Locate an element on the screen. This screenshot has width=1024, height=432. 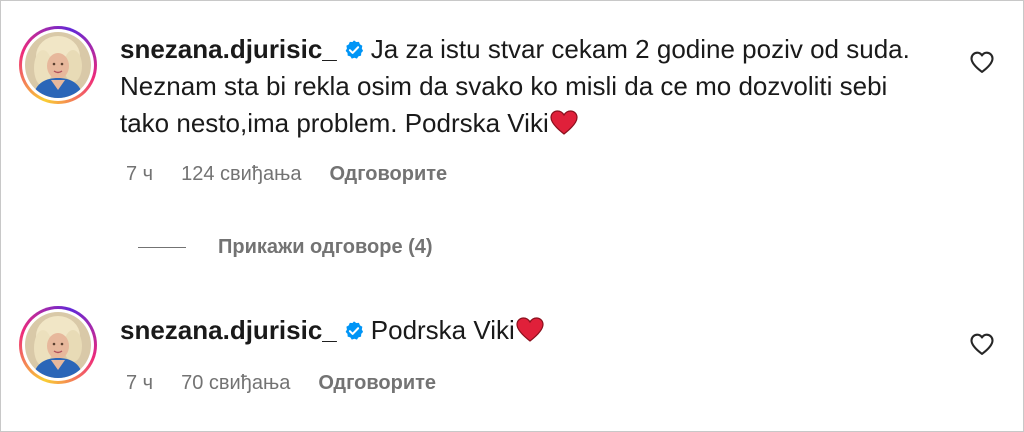
comment-meta: 7 ч 124 свиђања Одговорите is located at coordinates (286, 174).